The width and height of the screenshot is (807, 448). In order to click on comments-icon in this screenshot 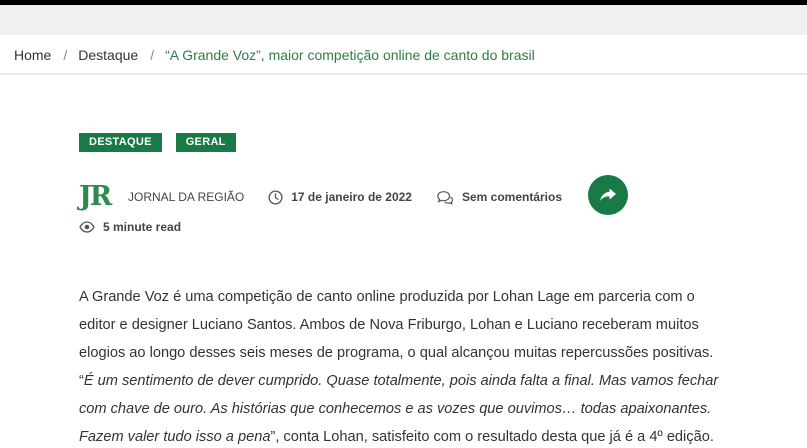, I will do `click(445, 197)`.